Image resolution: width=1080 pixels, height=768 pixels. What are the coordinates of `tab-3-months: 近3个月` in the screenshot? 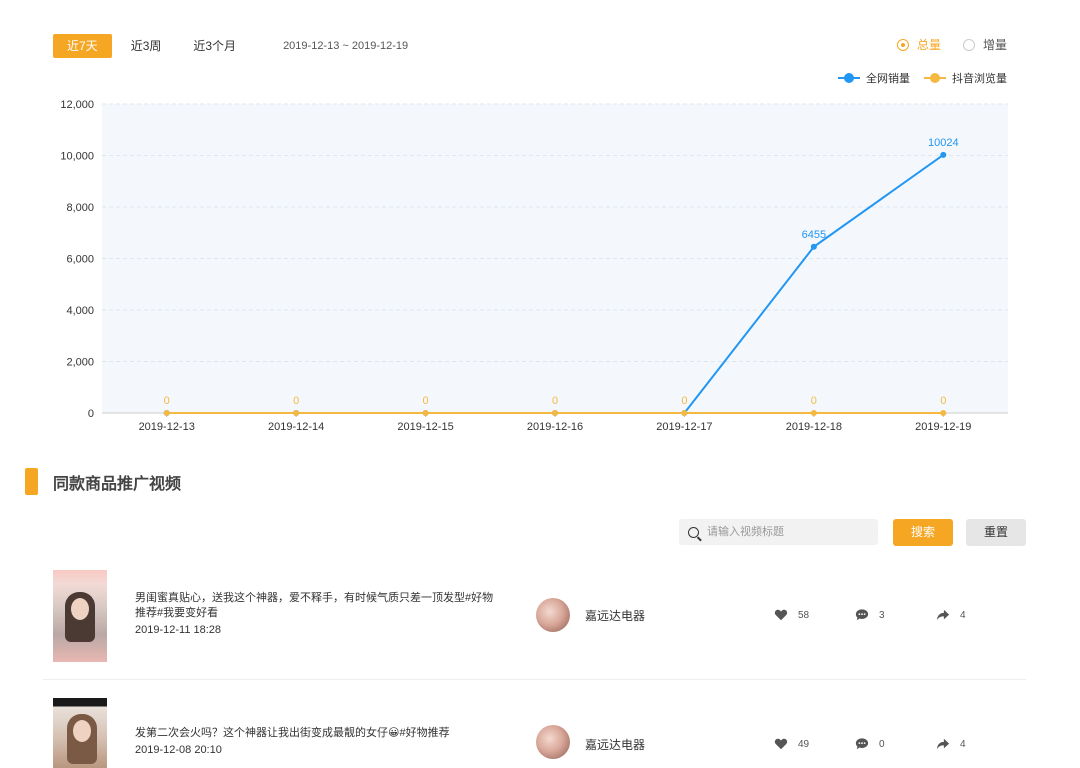 It's located at (214, 46).